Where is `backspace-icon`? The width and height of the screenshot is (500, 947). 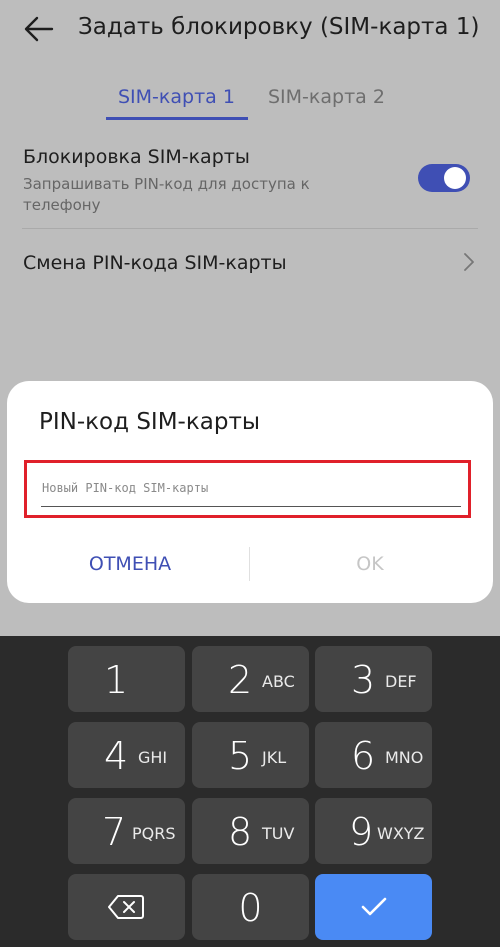 backspace-icon is located at coordinates (126, 907).